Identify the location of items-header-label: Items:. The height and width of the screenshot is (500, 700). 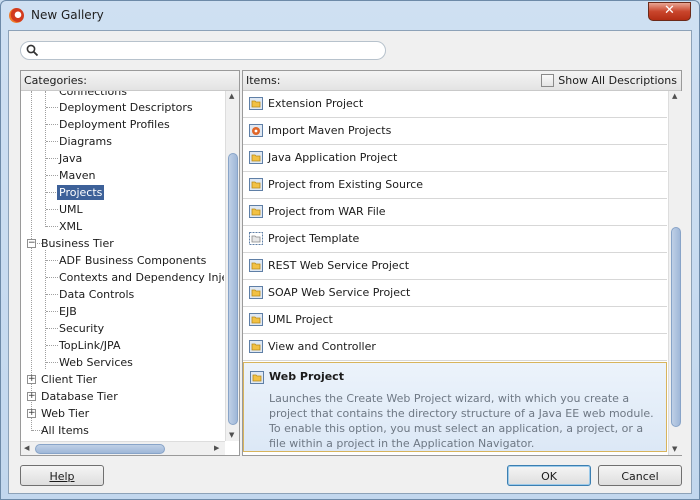
(263, 80).